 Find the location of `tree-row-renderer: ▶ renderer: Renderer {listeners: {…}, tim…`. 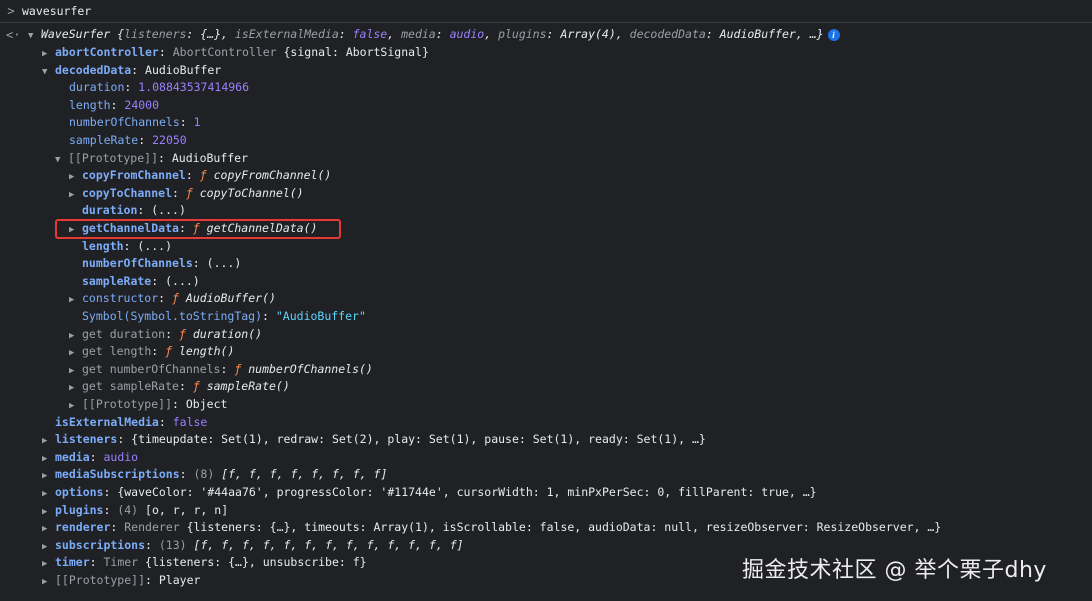

tree-row-renderer: ▶ renderer: Renderer {listeners: {…}, tim… is located at coordinates (491, 528).